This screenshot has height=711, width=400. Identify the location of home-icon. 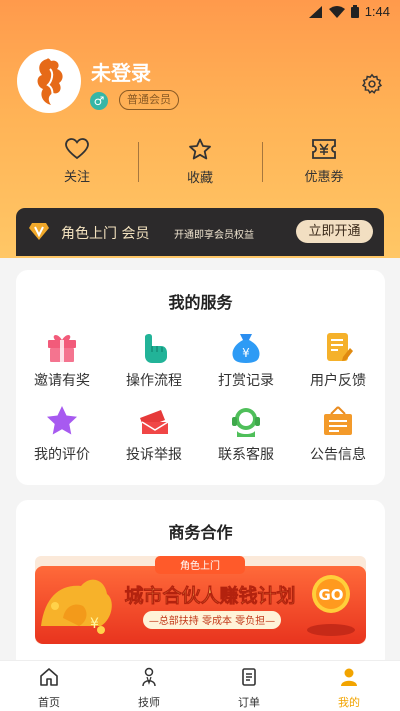
(49, 677).